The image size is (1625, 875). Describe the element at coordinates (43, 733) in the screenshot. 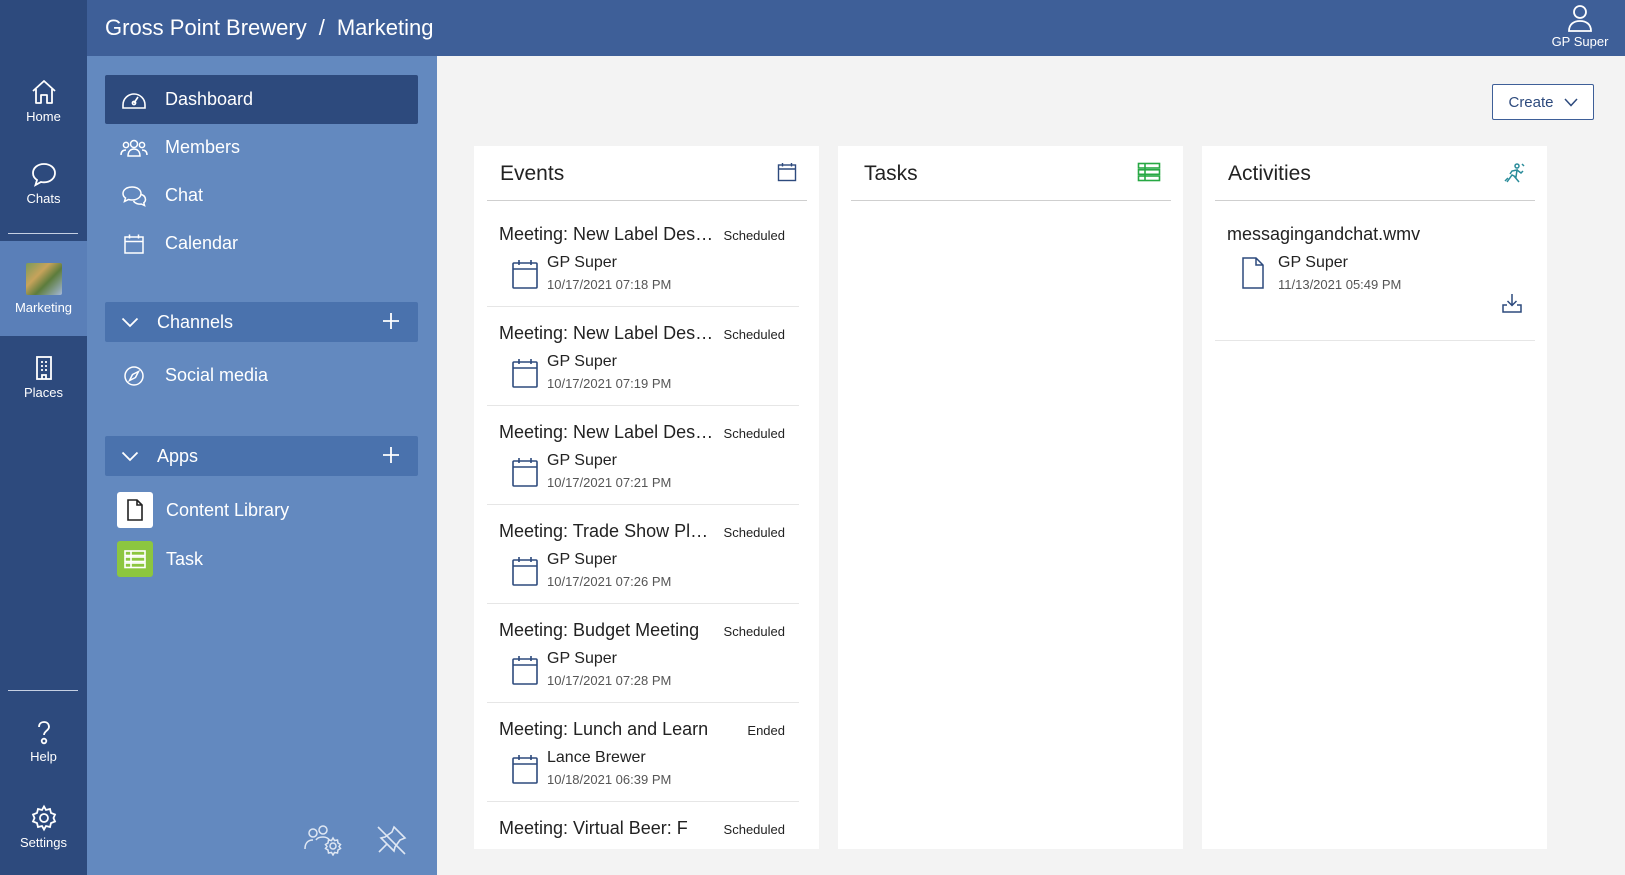

I see `help-icon` at that location.